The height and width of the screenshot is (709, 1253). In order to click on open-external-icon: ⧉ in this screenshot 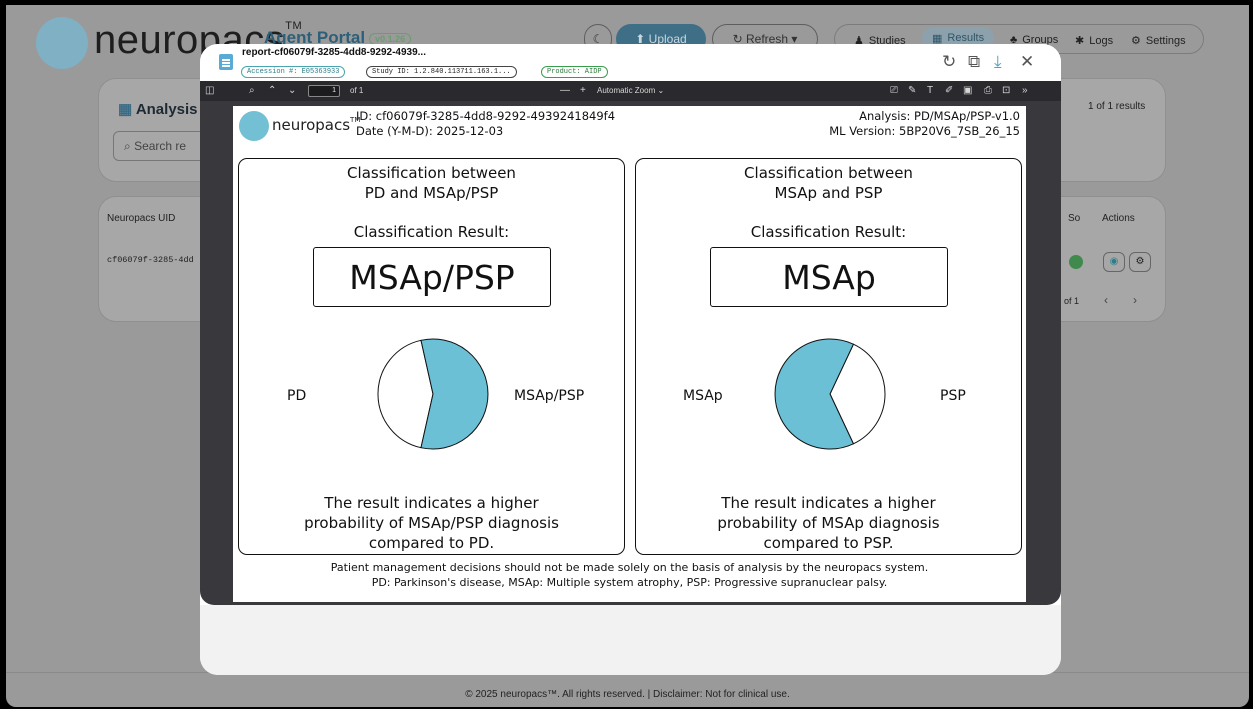, I will do `click(974, 62)`.